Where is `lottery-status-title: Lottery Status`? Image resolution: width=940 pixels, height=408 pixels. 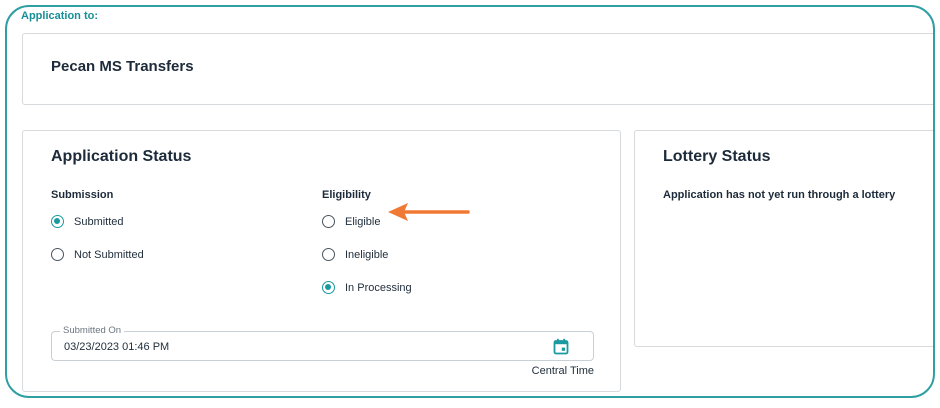
lottery-status-title: Lottery Status is located at coordinates (717, 156).